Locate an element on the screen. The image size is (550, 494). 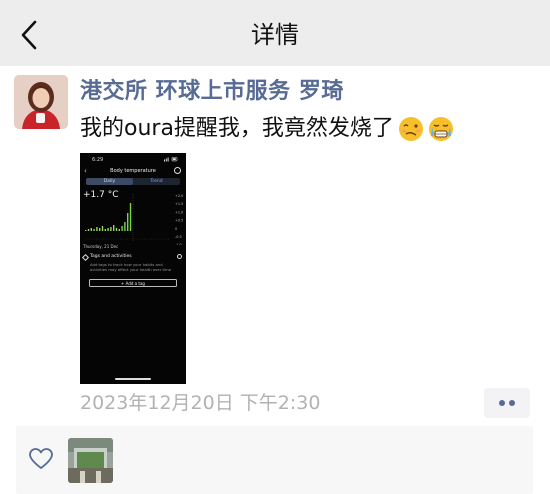
y-tick-label: +0.5 is located at coordinates (179, 221).